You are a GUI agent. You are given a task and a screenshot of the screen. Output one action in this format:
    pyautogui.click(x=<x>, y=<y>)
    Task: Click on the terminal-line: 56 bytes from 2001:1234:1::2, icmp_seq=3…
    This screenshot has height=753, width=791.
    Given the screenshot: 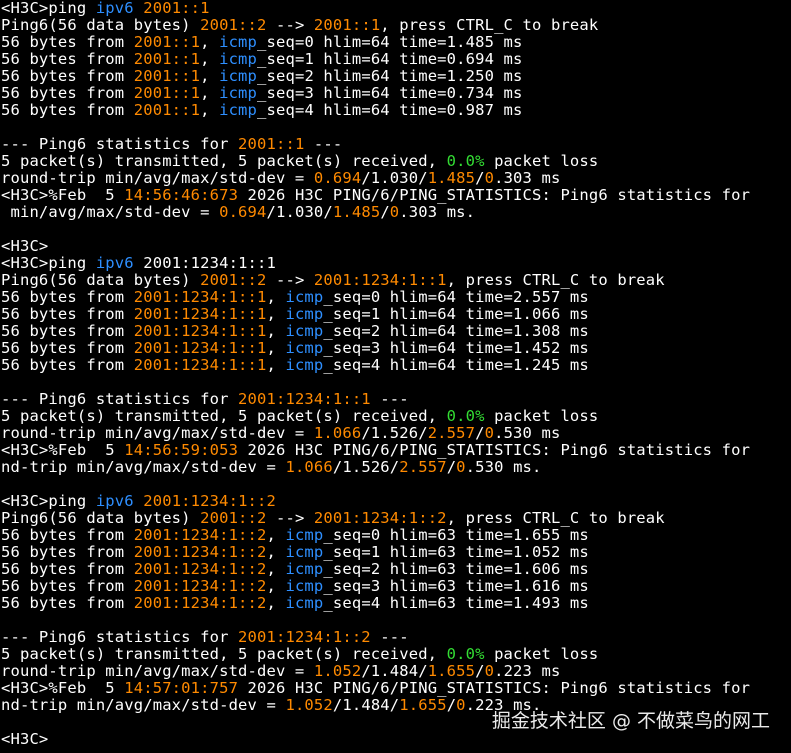 What is the action you would take?
    pyautogui.click(x=295, y=586)
    